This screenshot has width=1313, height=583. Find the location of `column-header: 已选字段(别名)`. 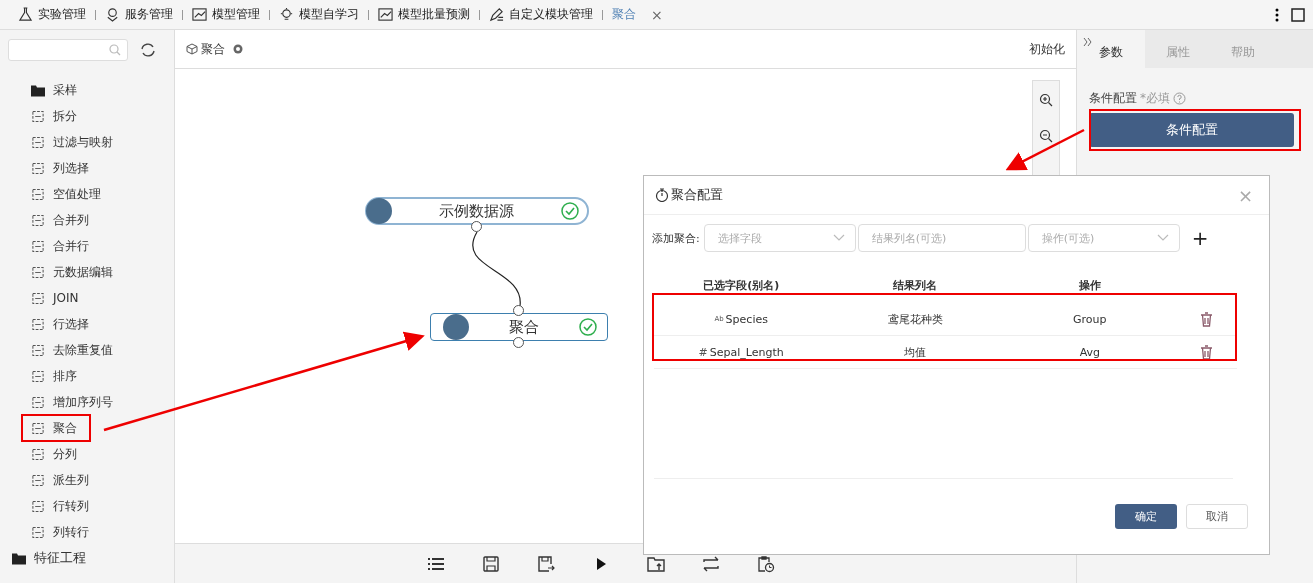

column-header: 已选字段(别名) is located at coordinates (741, 285).